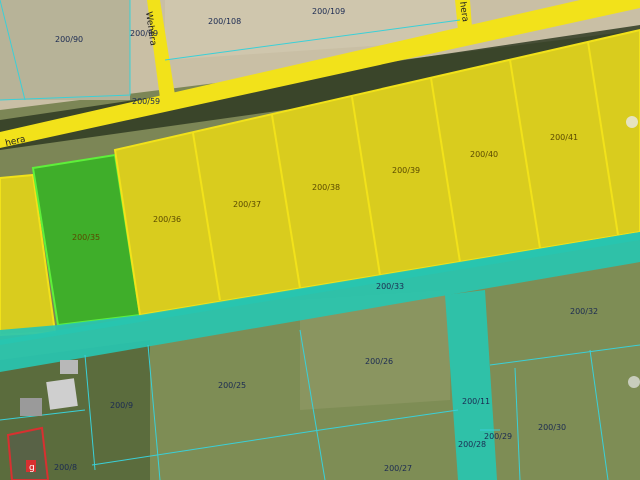 The height and width of the screenshot is (480, 640). What do you see at coordinates (398, 468) in the screenshot?
I see `label-200-27: 200/27` at bounding box center [398, 468].